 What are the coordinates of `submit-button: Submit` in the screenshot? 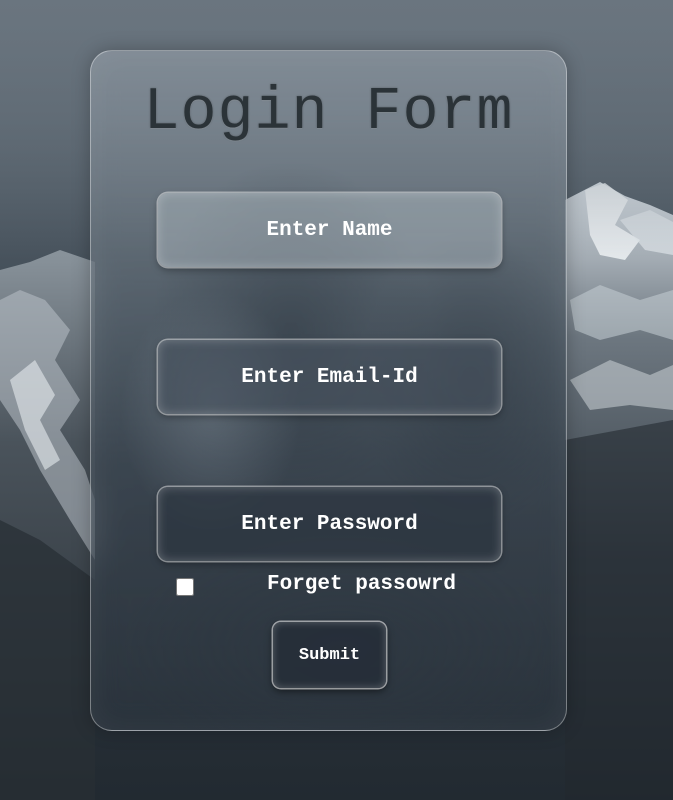 It's located at (329, 655).